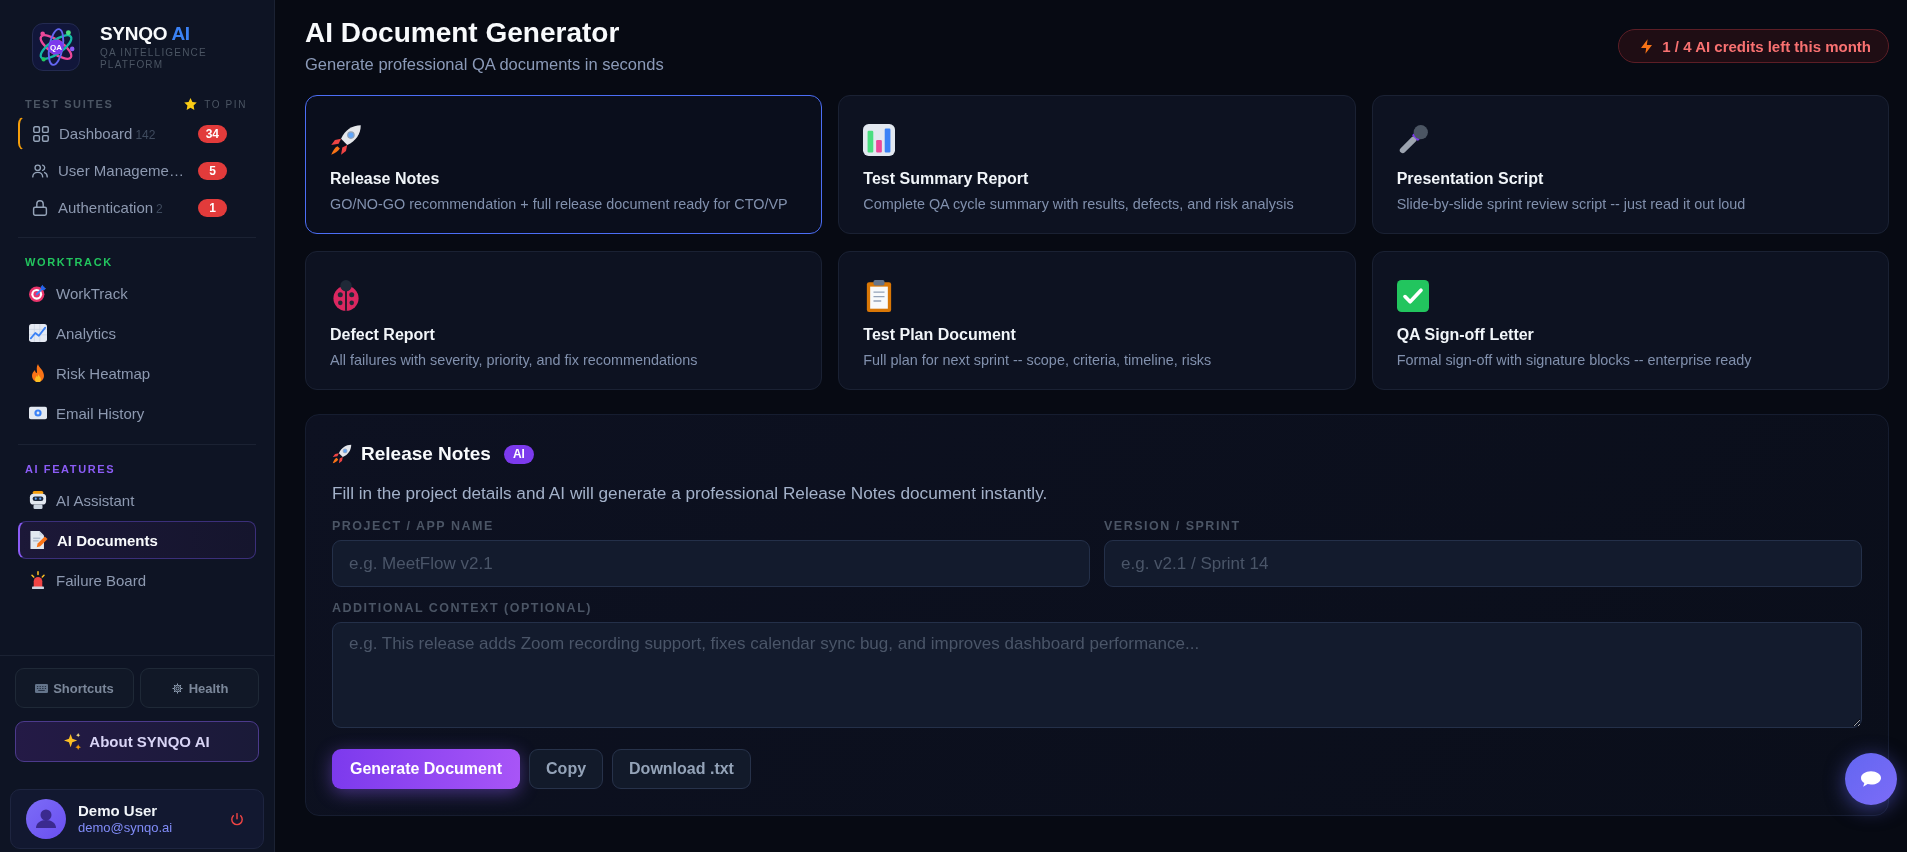  Describe the element at coordinates (690, 493) in the screenshot. I see `form-description: Fill in the project details and AI will generate a professional Release Notes document instantly.` at that location.